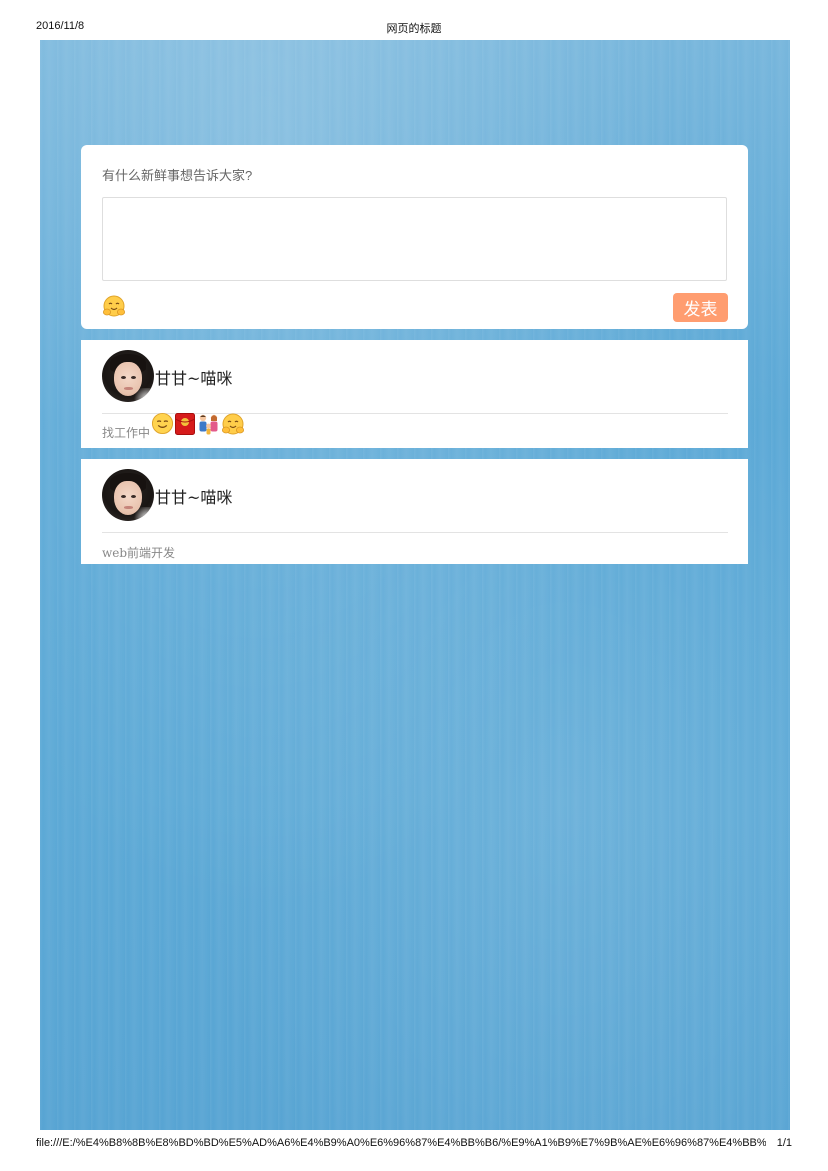 The image size is (828, 1171). I want to click on composer-prompt: 有什么新鲜事想告诉大家?, so click(177, 175).